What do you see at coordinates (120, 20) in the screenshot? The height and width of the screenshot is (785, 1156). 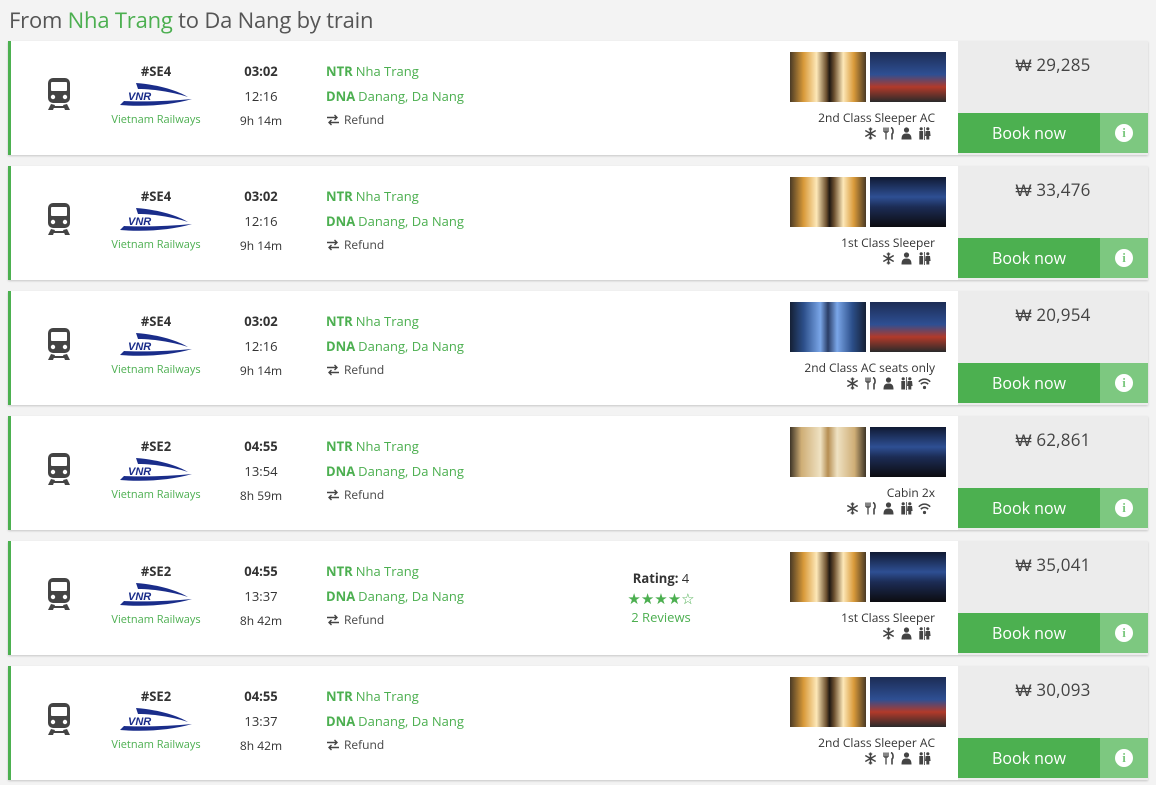 I see `title-from-city: Nha Trang` at bounding box center [120, 20].